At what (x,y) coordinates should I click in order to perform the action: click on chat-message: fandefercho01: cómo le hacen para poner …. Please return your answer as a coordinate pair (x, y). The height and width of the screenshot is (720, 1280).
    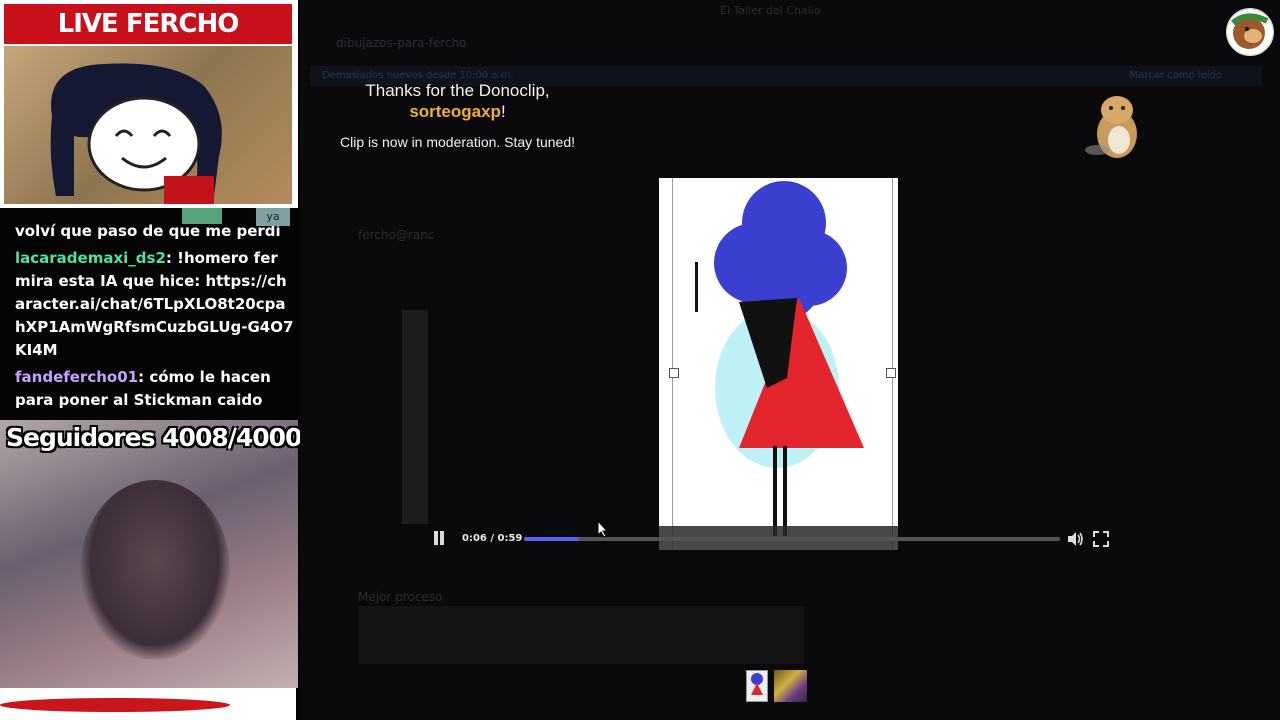
    Looking at the image, I should click on (143, 388).